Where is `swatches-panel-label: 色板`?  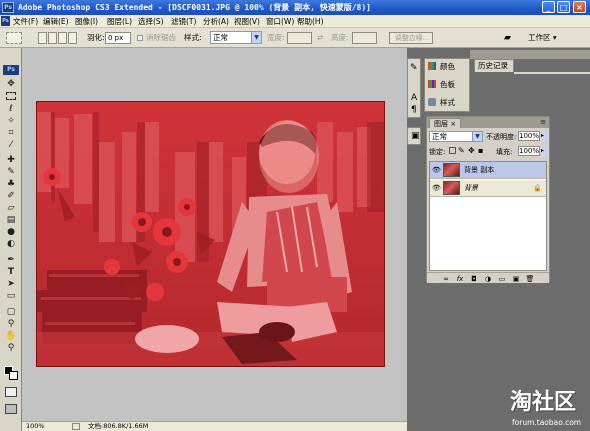 swatches-panel-label: 色板 is located at coordinates (447, 84).